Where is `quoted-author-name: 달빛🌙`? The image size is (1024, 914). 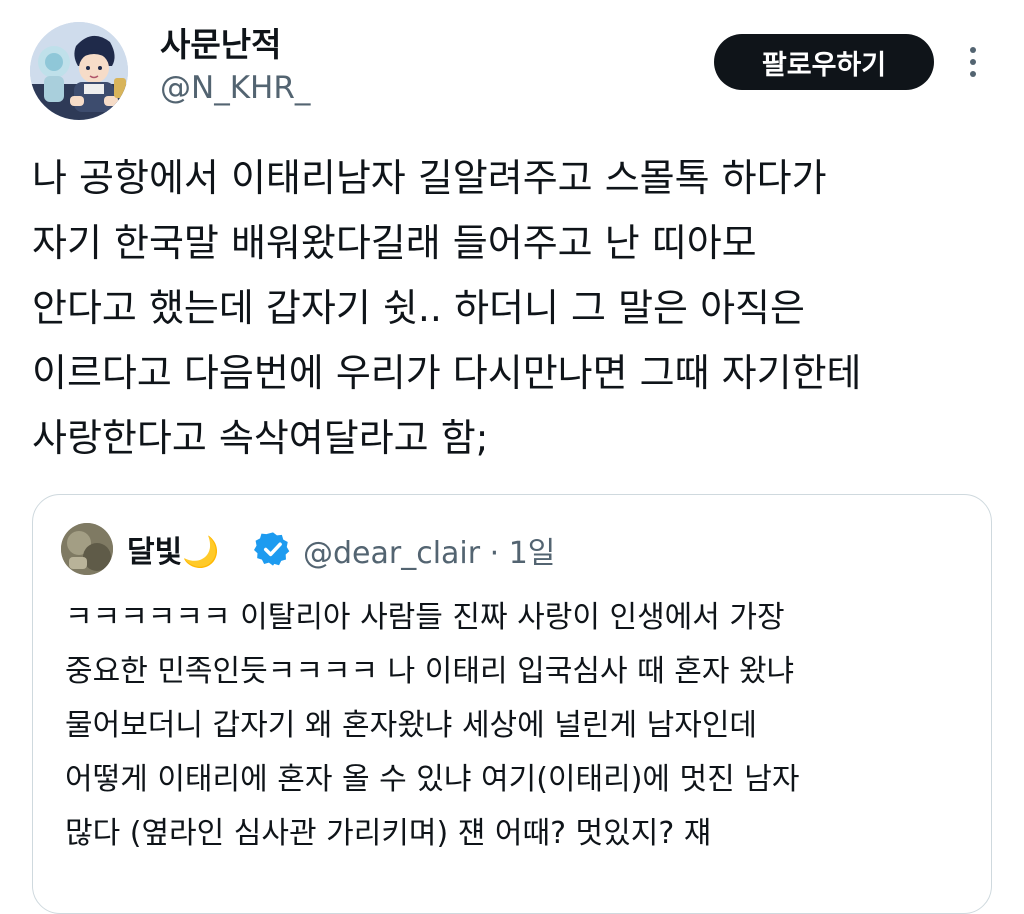 quoted-author-name: 달빛🌙 is located at coordinates (173, 549).